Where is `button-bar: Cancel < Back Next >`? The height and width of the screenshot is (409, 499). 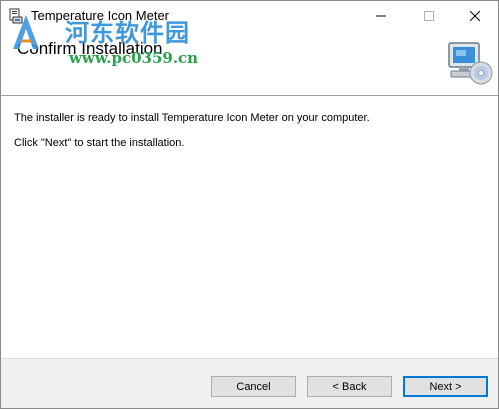
button-bar: Cancel < Back Next > is located at coordinates (249, 383).